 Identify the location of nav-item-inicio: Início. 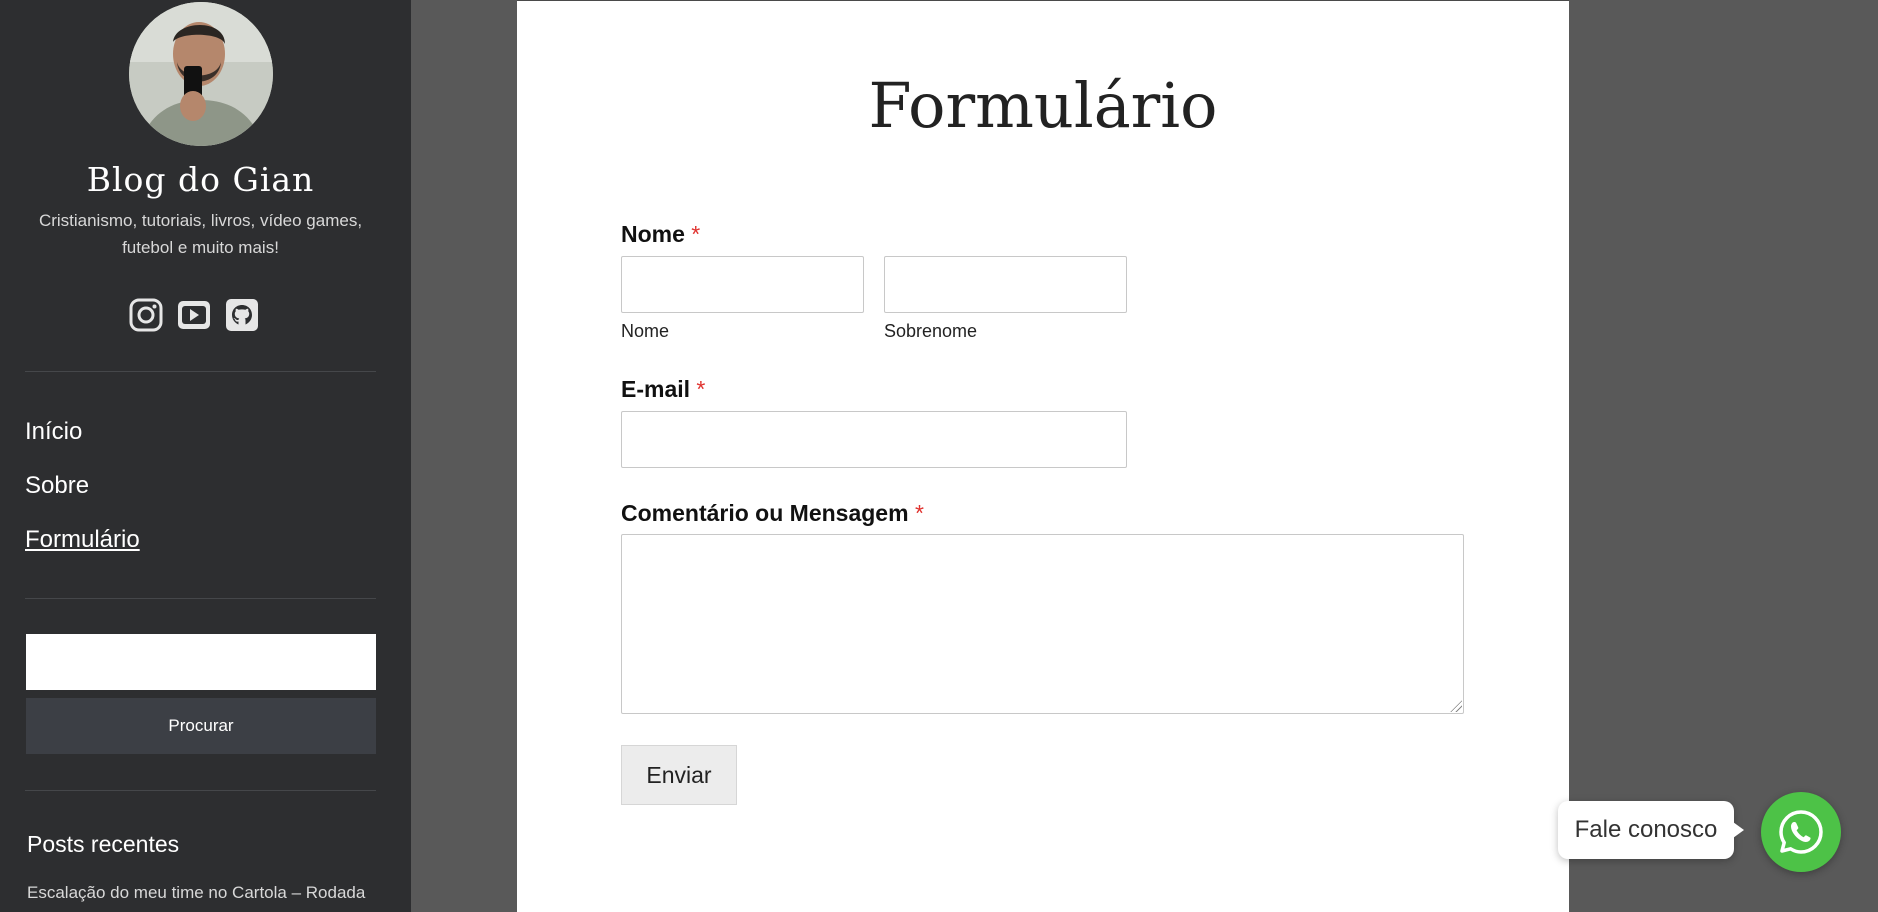
(82, 445).